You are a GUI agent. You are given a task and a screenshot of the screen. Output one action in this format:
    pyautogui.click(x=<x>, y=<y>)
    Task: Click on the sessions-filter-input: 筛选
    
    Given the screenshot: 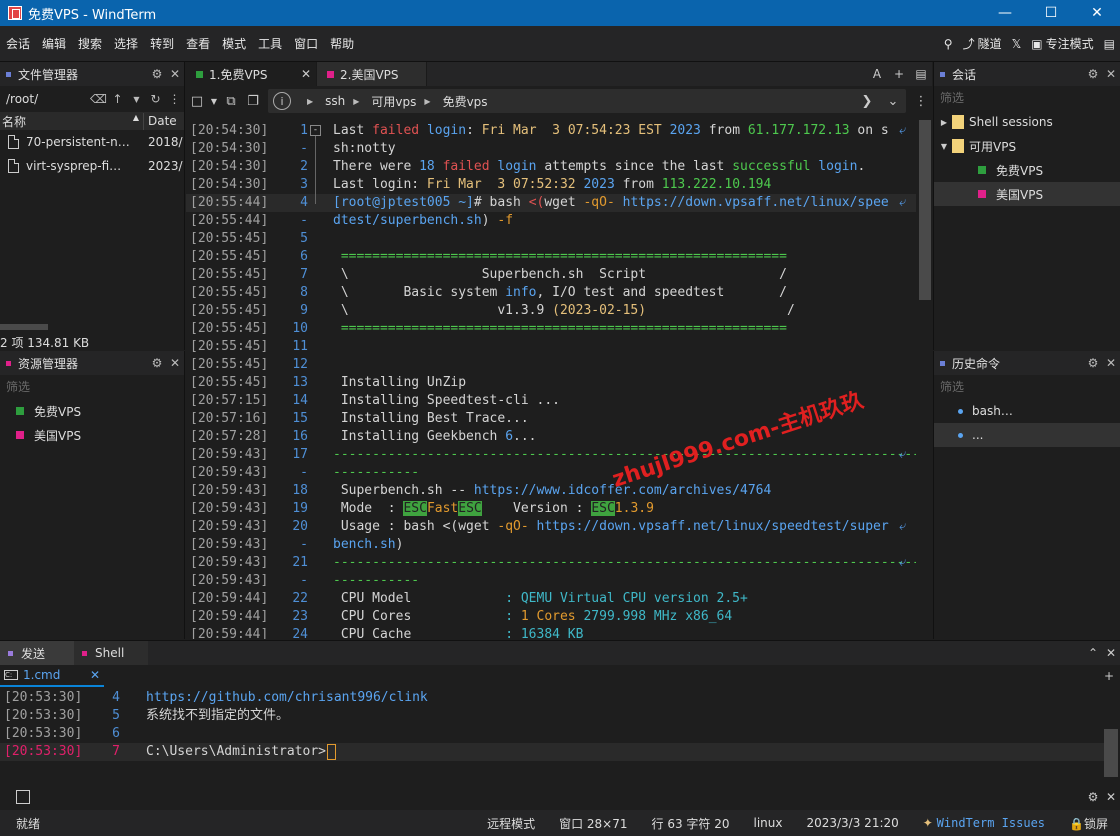 What is the action you would take?
    pyautogui.click(x=1027, y=98)
    